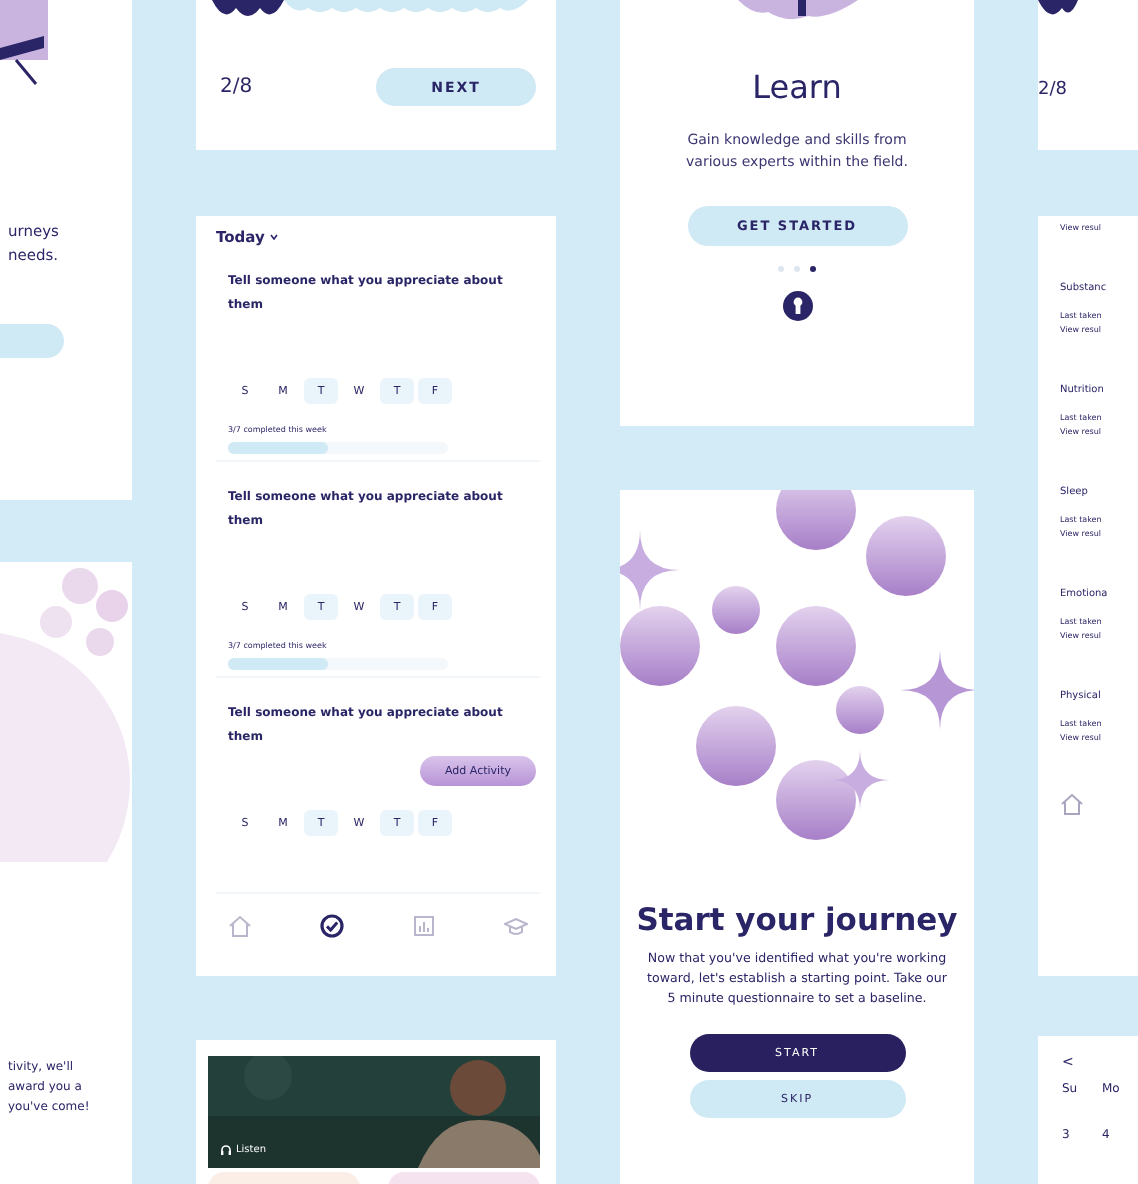 This screenshot has width=1138, height=1184. Describe the element at coordinates (424, 926) in the screenshot. I see `chart-icon` at that location.